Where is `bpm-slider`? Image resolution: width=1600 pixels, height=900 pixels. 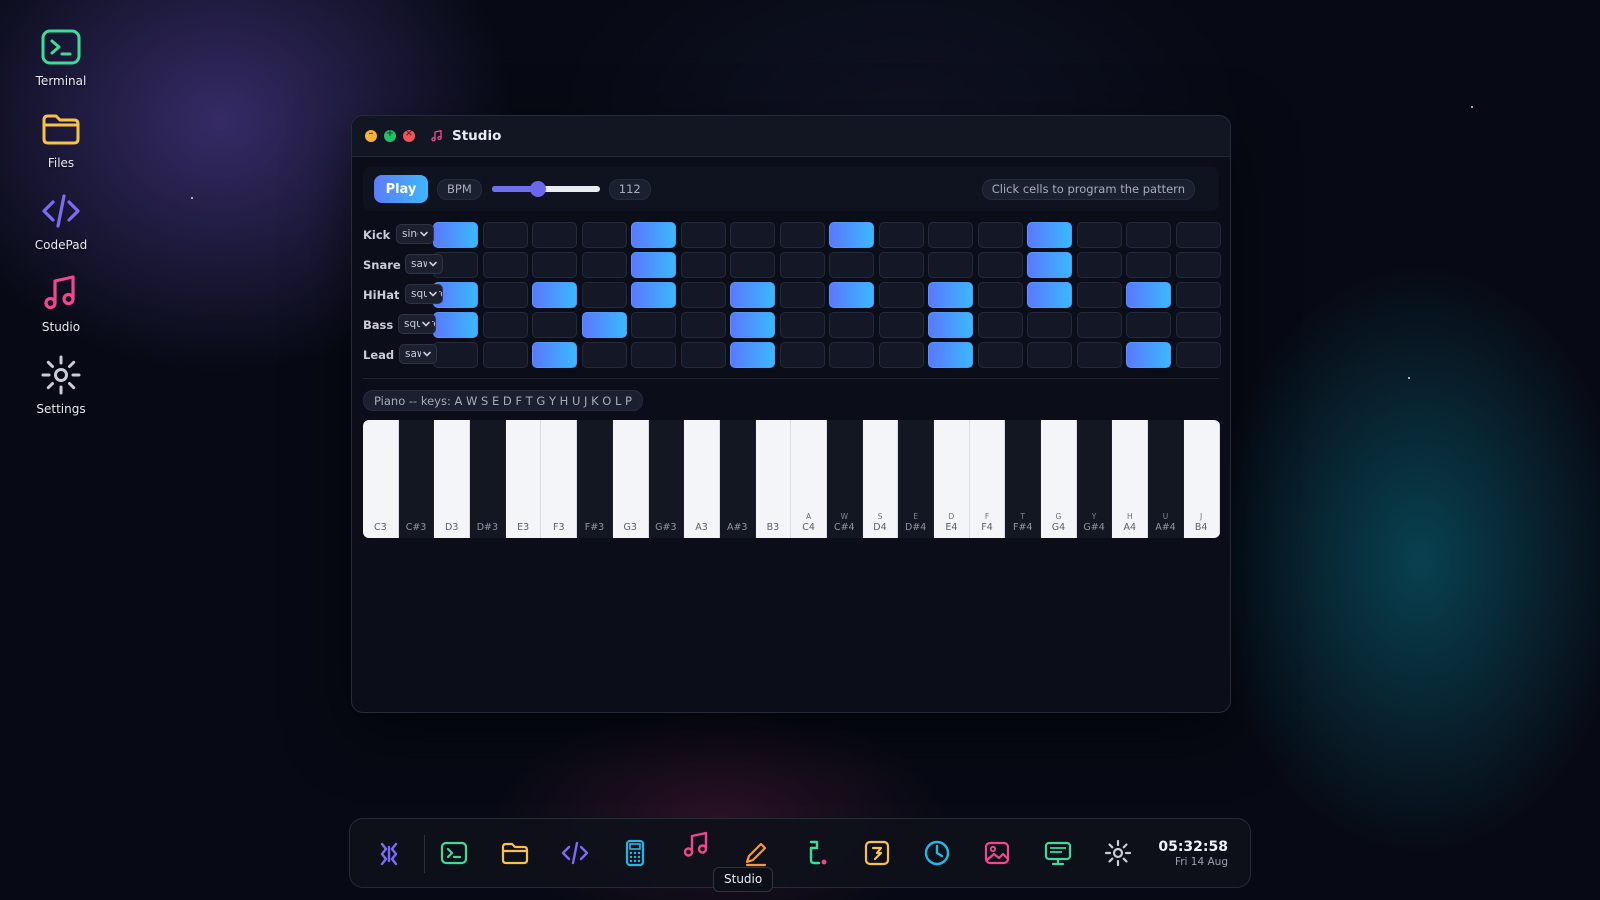 bpm-slider is located at coordinates (545, 189).